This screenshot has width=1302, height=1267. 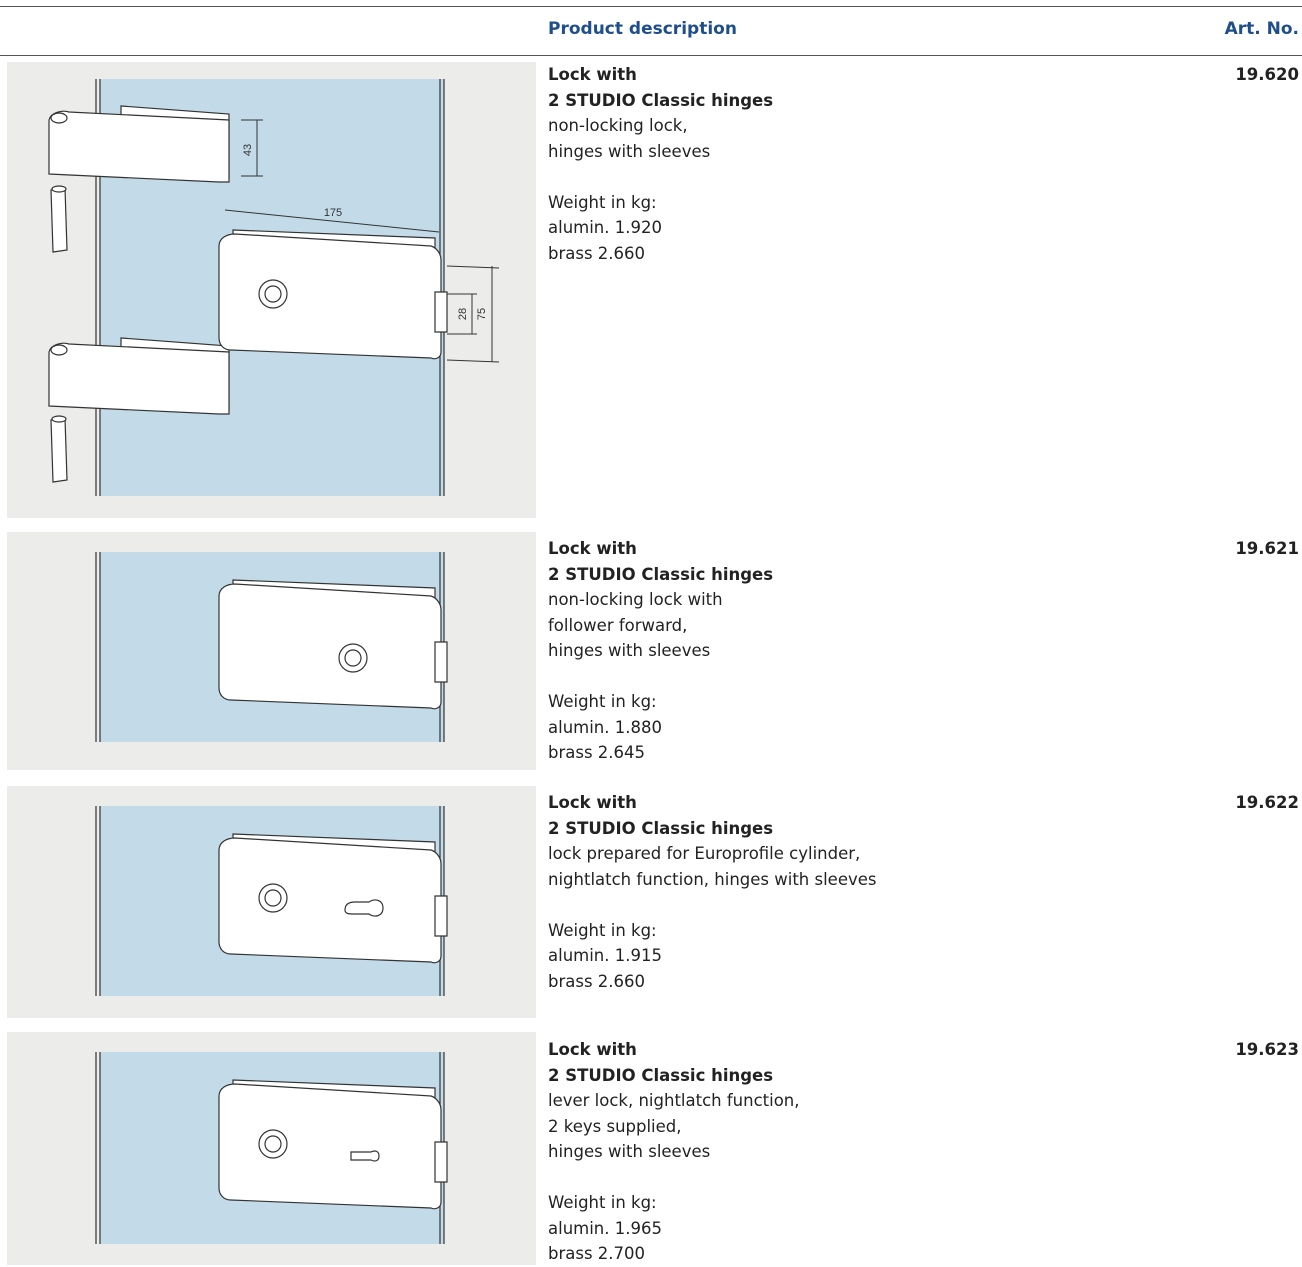 I want to click on article-number: 19.620, so click(x=1267, y=74).